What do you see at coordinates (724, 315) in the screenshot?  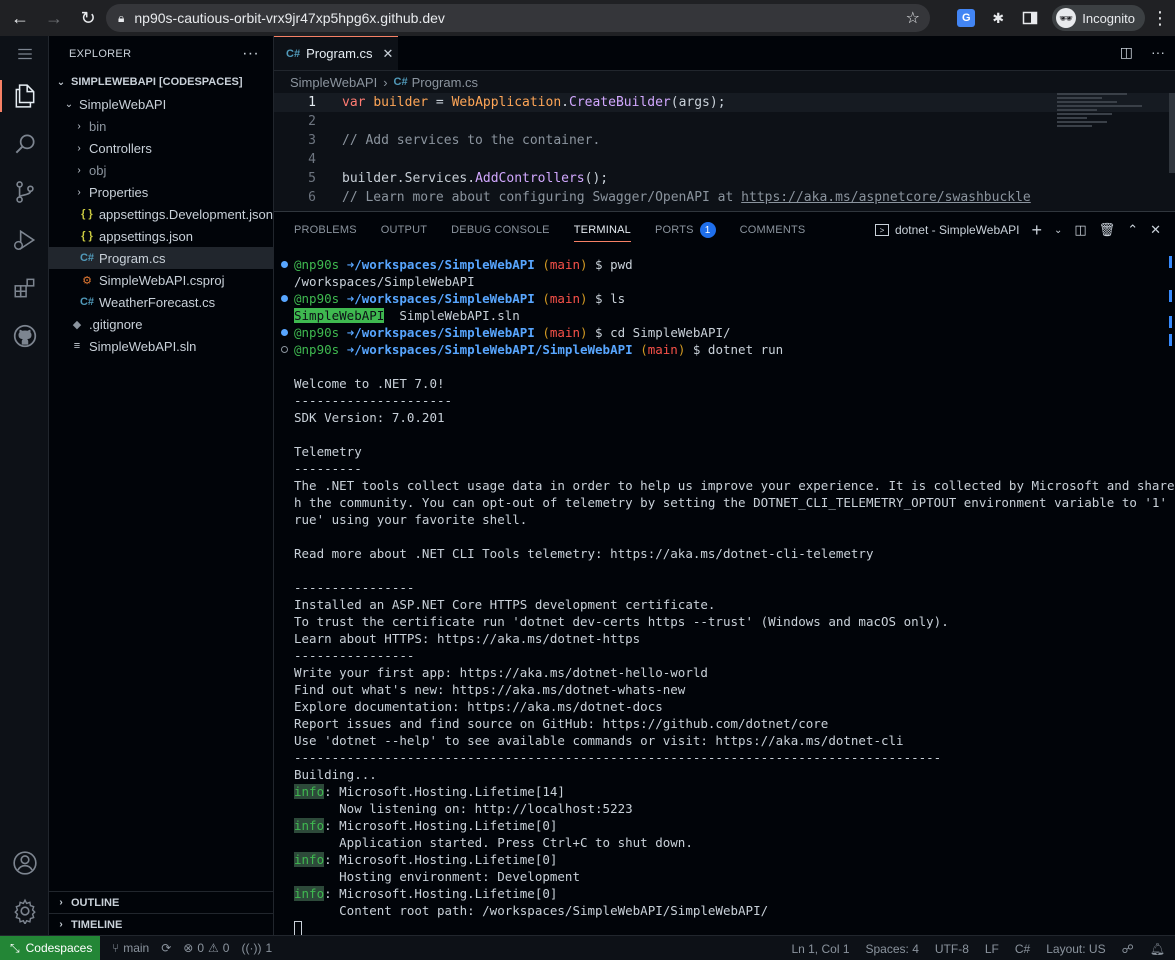 I see `terminal-line: SimpleWebAPI SimpleWebAPI.sln` at bounding box center [724, 315].